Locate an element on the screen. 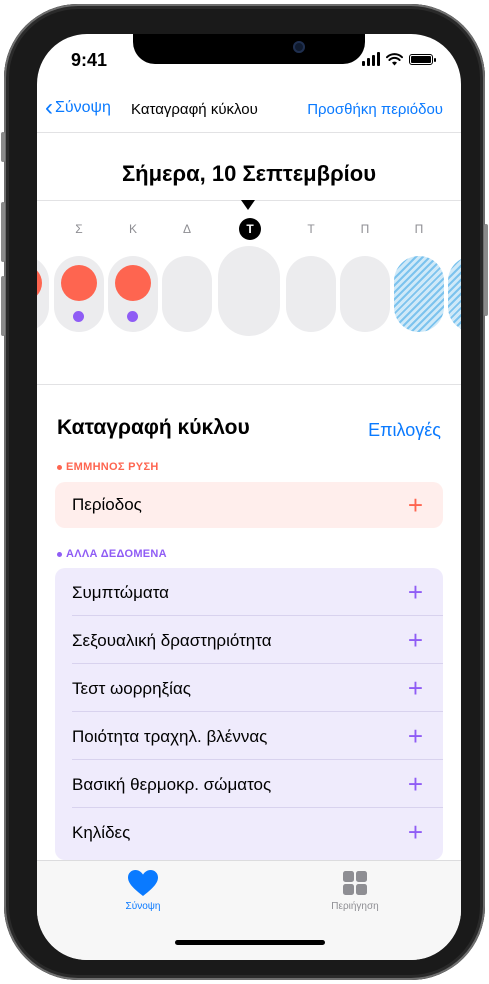 The height and width of the screenshot is (984, 489). weekday-label: Δ is located at coordinates (186, 229).